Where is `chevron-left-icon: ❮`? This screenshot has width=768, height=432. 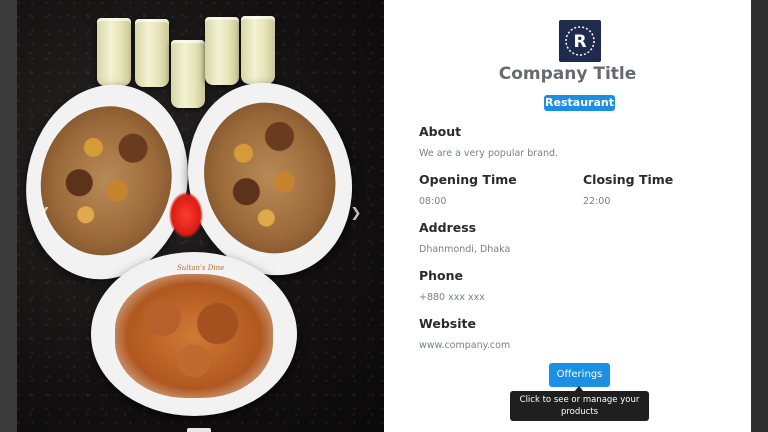
chevron-left-icon: ❮ is located at coordinates (45, 214).